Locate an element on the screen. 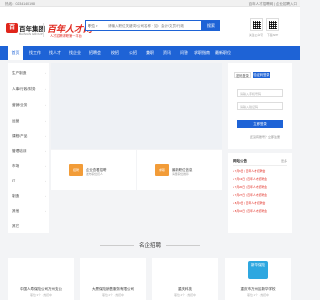 This screenshot has width=320, height=300. logo-mark: 百 is located at coordinates (12, 28).